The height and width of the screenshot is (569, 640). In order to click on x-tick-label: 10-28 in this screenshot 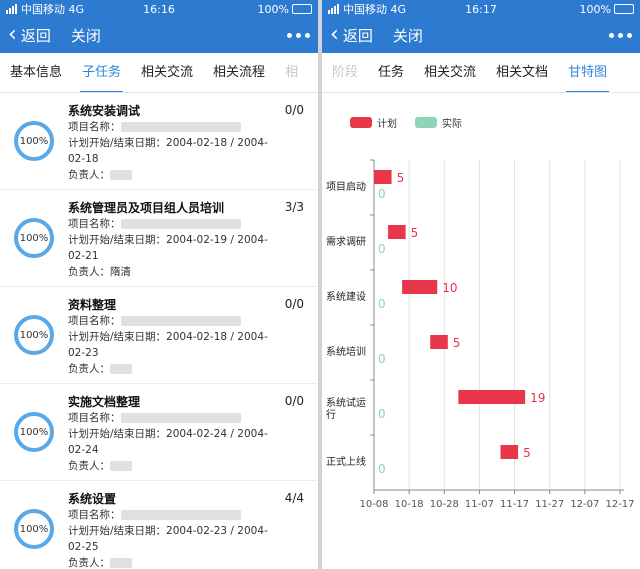, I will do `click(444, 504)`.